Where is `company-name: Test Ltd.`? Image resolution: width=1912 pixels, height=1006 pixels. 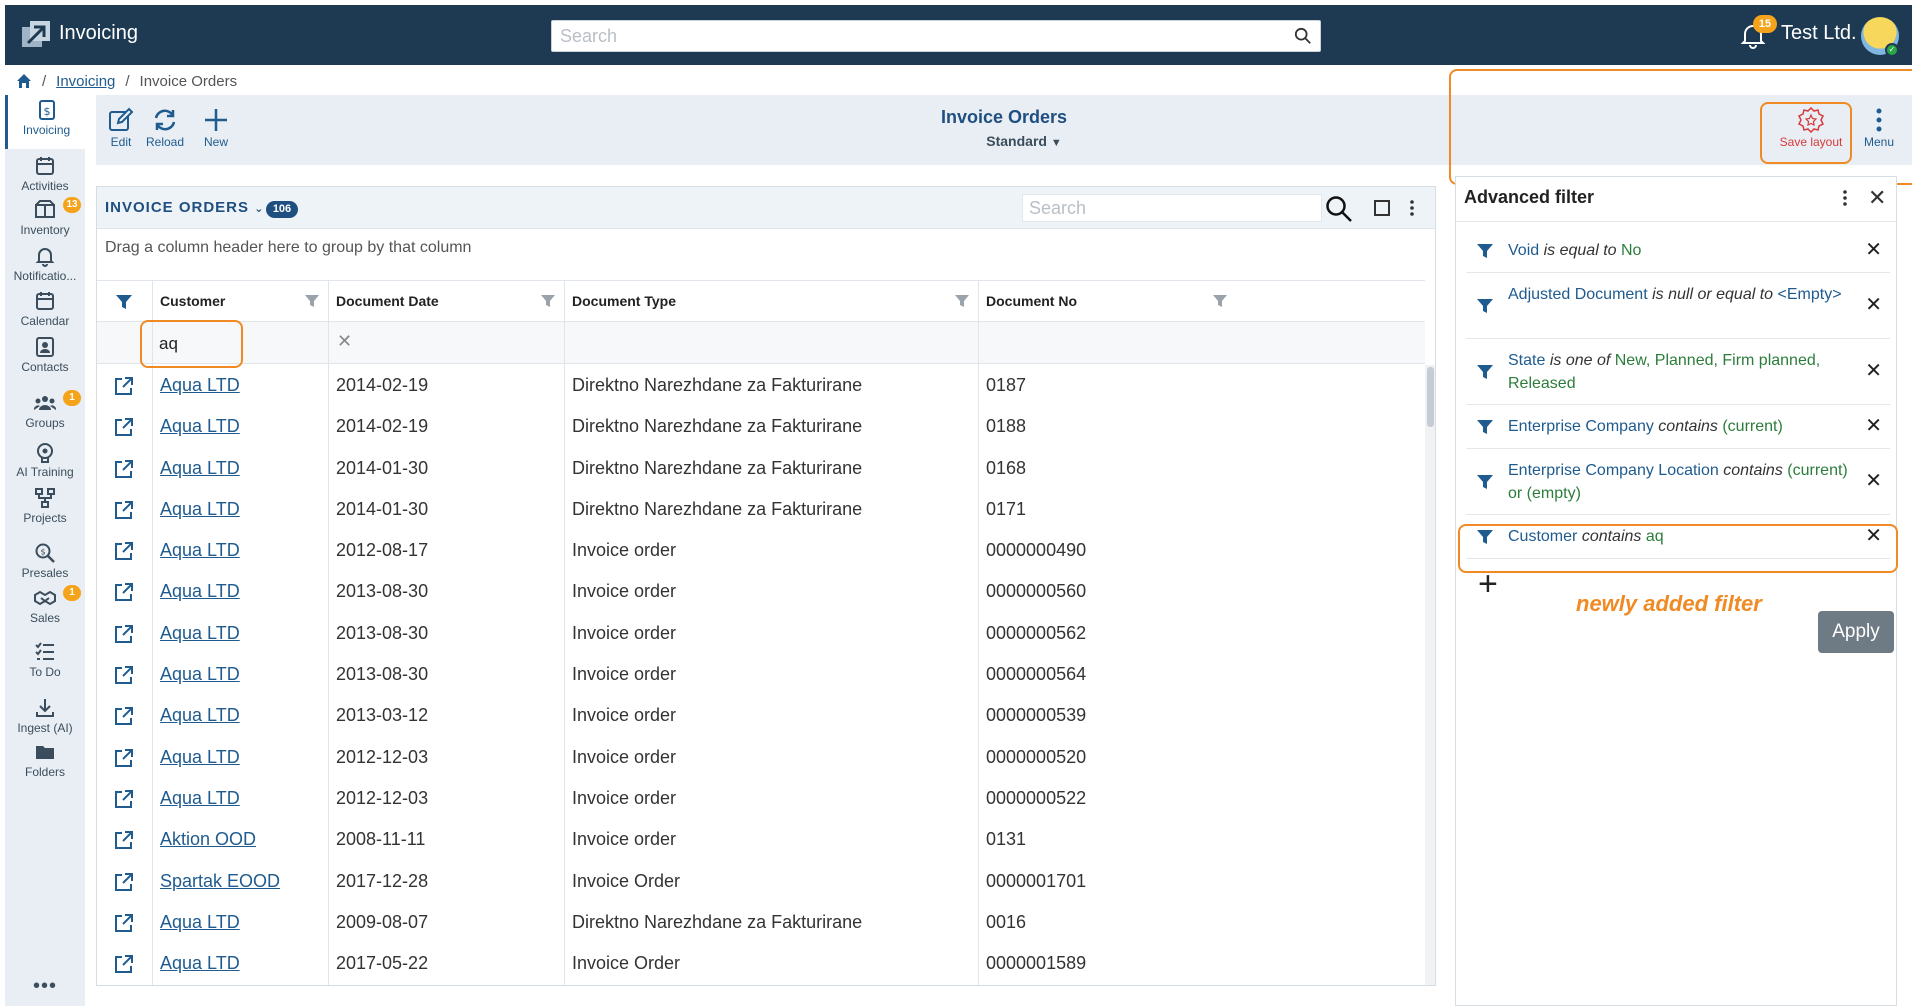
company-name: Test Ltd. is located at coordinates (1819, 33).